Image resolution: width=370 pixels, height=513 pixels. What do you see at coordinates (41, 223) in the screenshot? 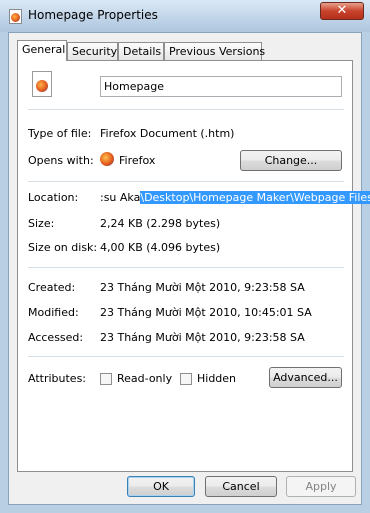
I see `size-label: Size:` at bounding box center [41, 223].